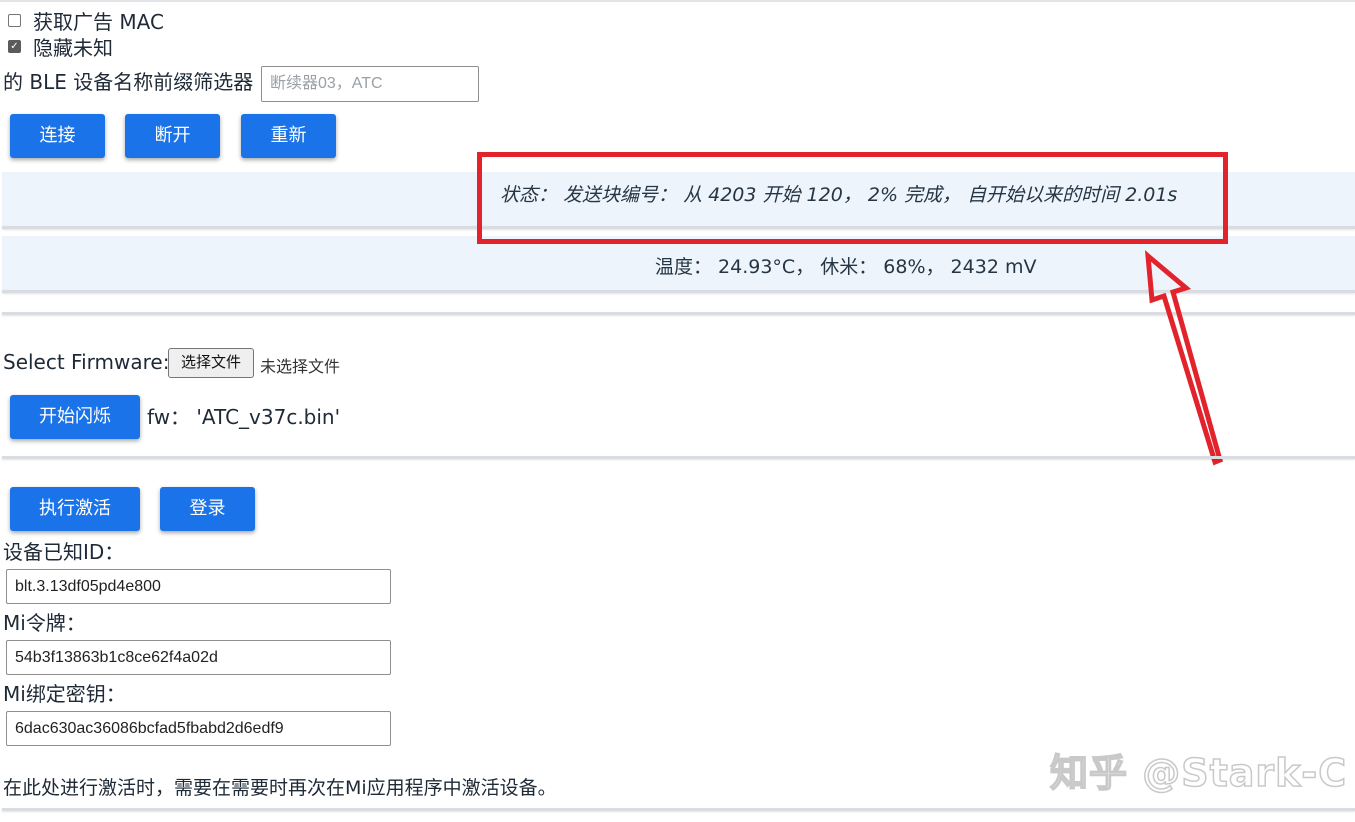 The image size is (1355, 822). I want to click on annotation-arrow-icon, so click(1184, 358).